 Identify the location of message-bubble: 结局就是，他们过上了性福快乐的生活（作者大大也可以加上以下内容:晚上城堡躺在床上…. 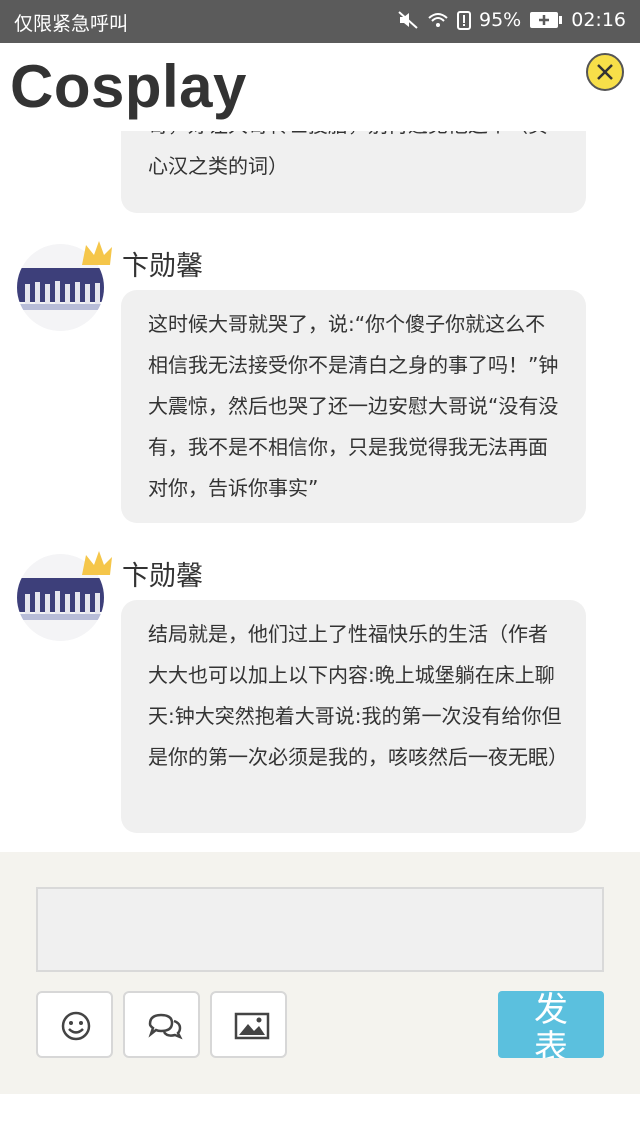
(353, 716).